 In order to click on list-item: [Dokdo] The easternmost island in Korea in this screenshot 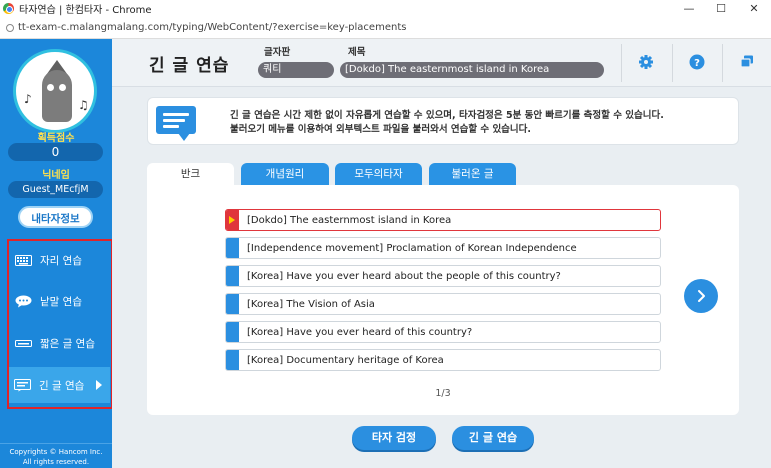, I will do `click(443, 220)`.